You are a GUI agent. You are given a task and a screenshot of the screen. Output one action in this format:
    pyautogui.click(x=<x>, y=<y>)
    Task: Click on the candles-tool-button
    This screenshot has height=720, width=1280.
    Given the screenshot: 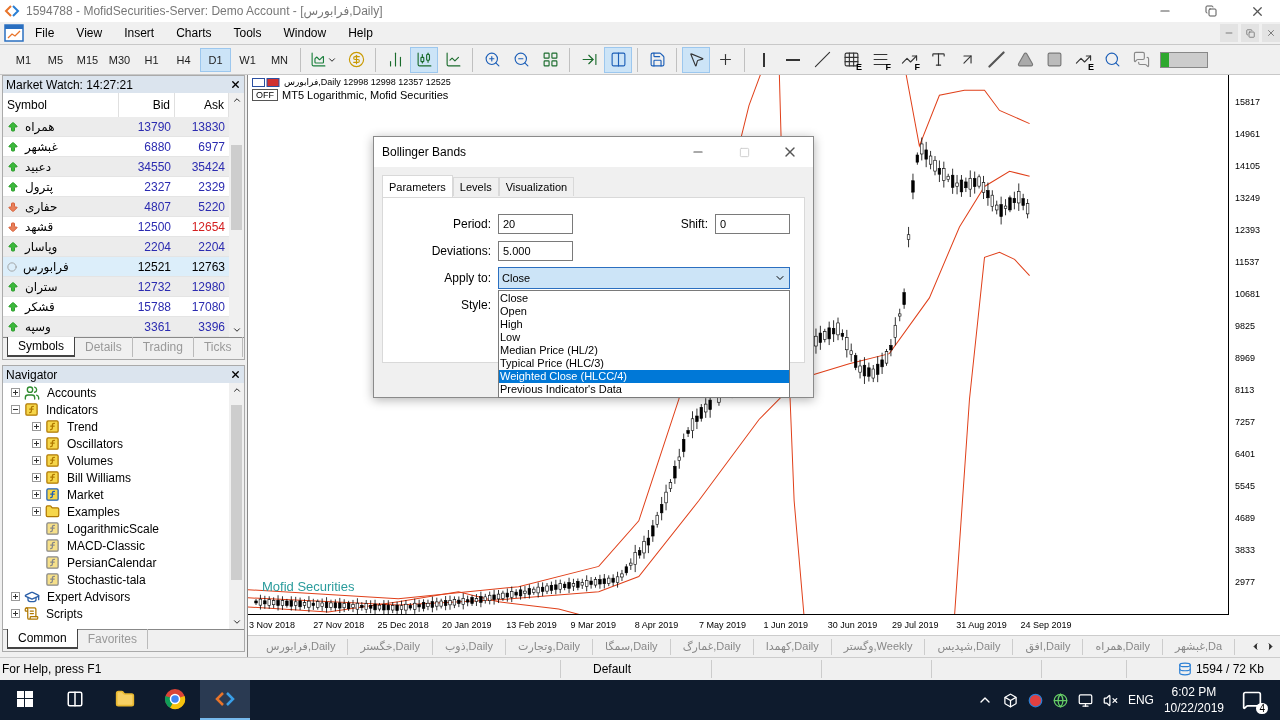 What is the action you would take?
    pyautogui.click(x=424, y=59)
    